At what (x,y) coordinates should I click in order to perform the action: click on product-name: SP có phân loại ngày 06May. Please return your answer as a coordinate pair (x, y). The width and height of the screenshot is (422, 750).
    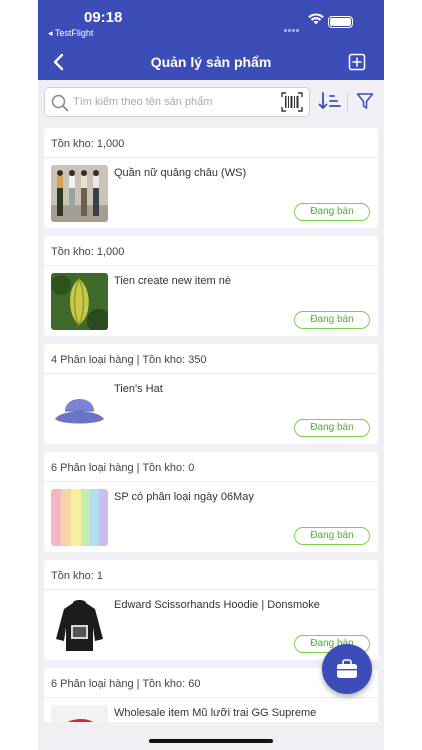
    Looking at the image, I should click on (184, 497).